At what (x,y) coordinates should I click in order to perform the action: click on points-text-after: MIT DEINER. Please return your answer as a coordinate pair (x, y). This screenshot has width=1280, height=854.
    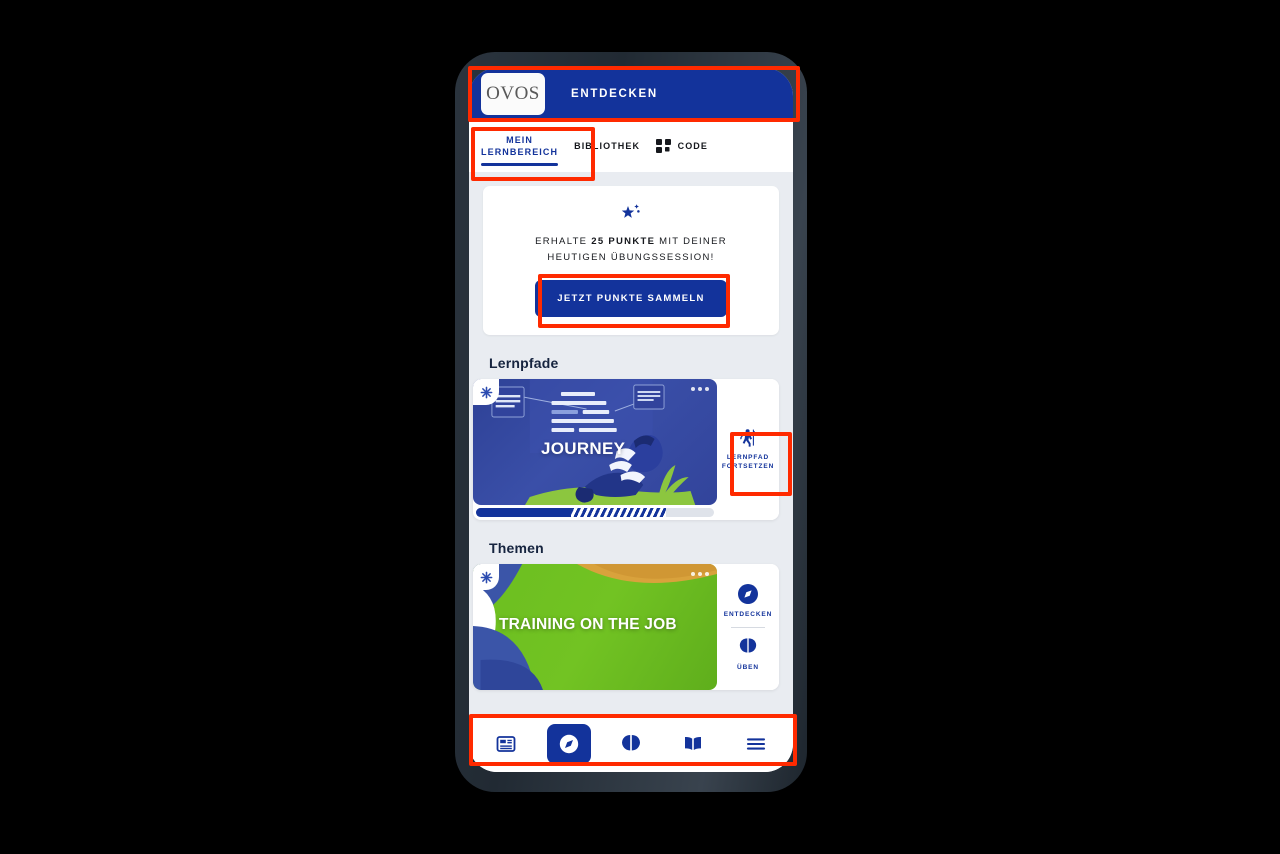
    Looking at the image, I should click on (691, 241).